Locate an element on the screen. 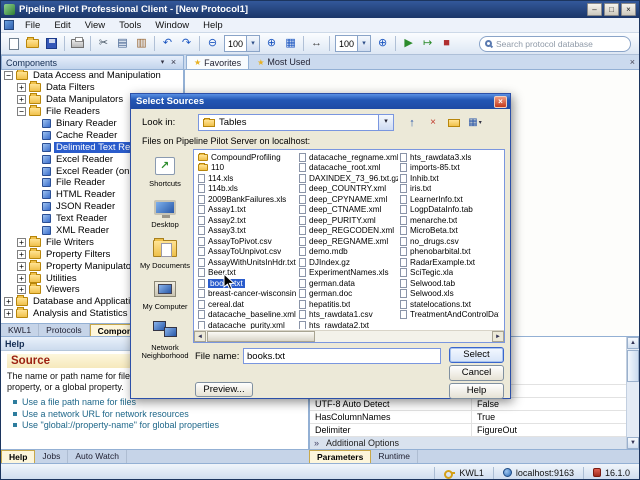 Image resolution: width=640 pixels, height=480 pixels. panel-menu-icon is located at coordinates (162, 62).